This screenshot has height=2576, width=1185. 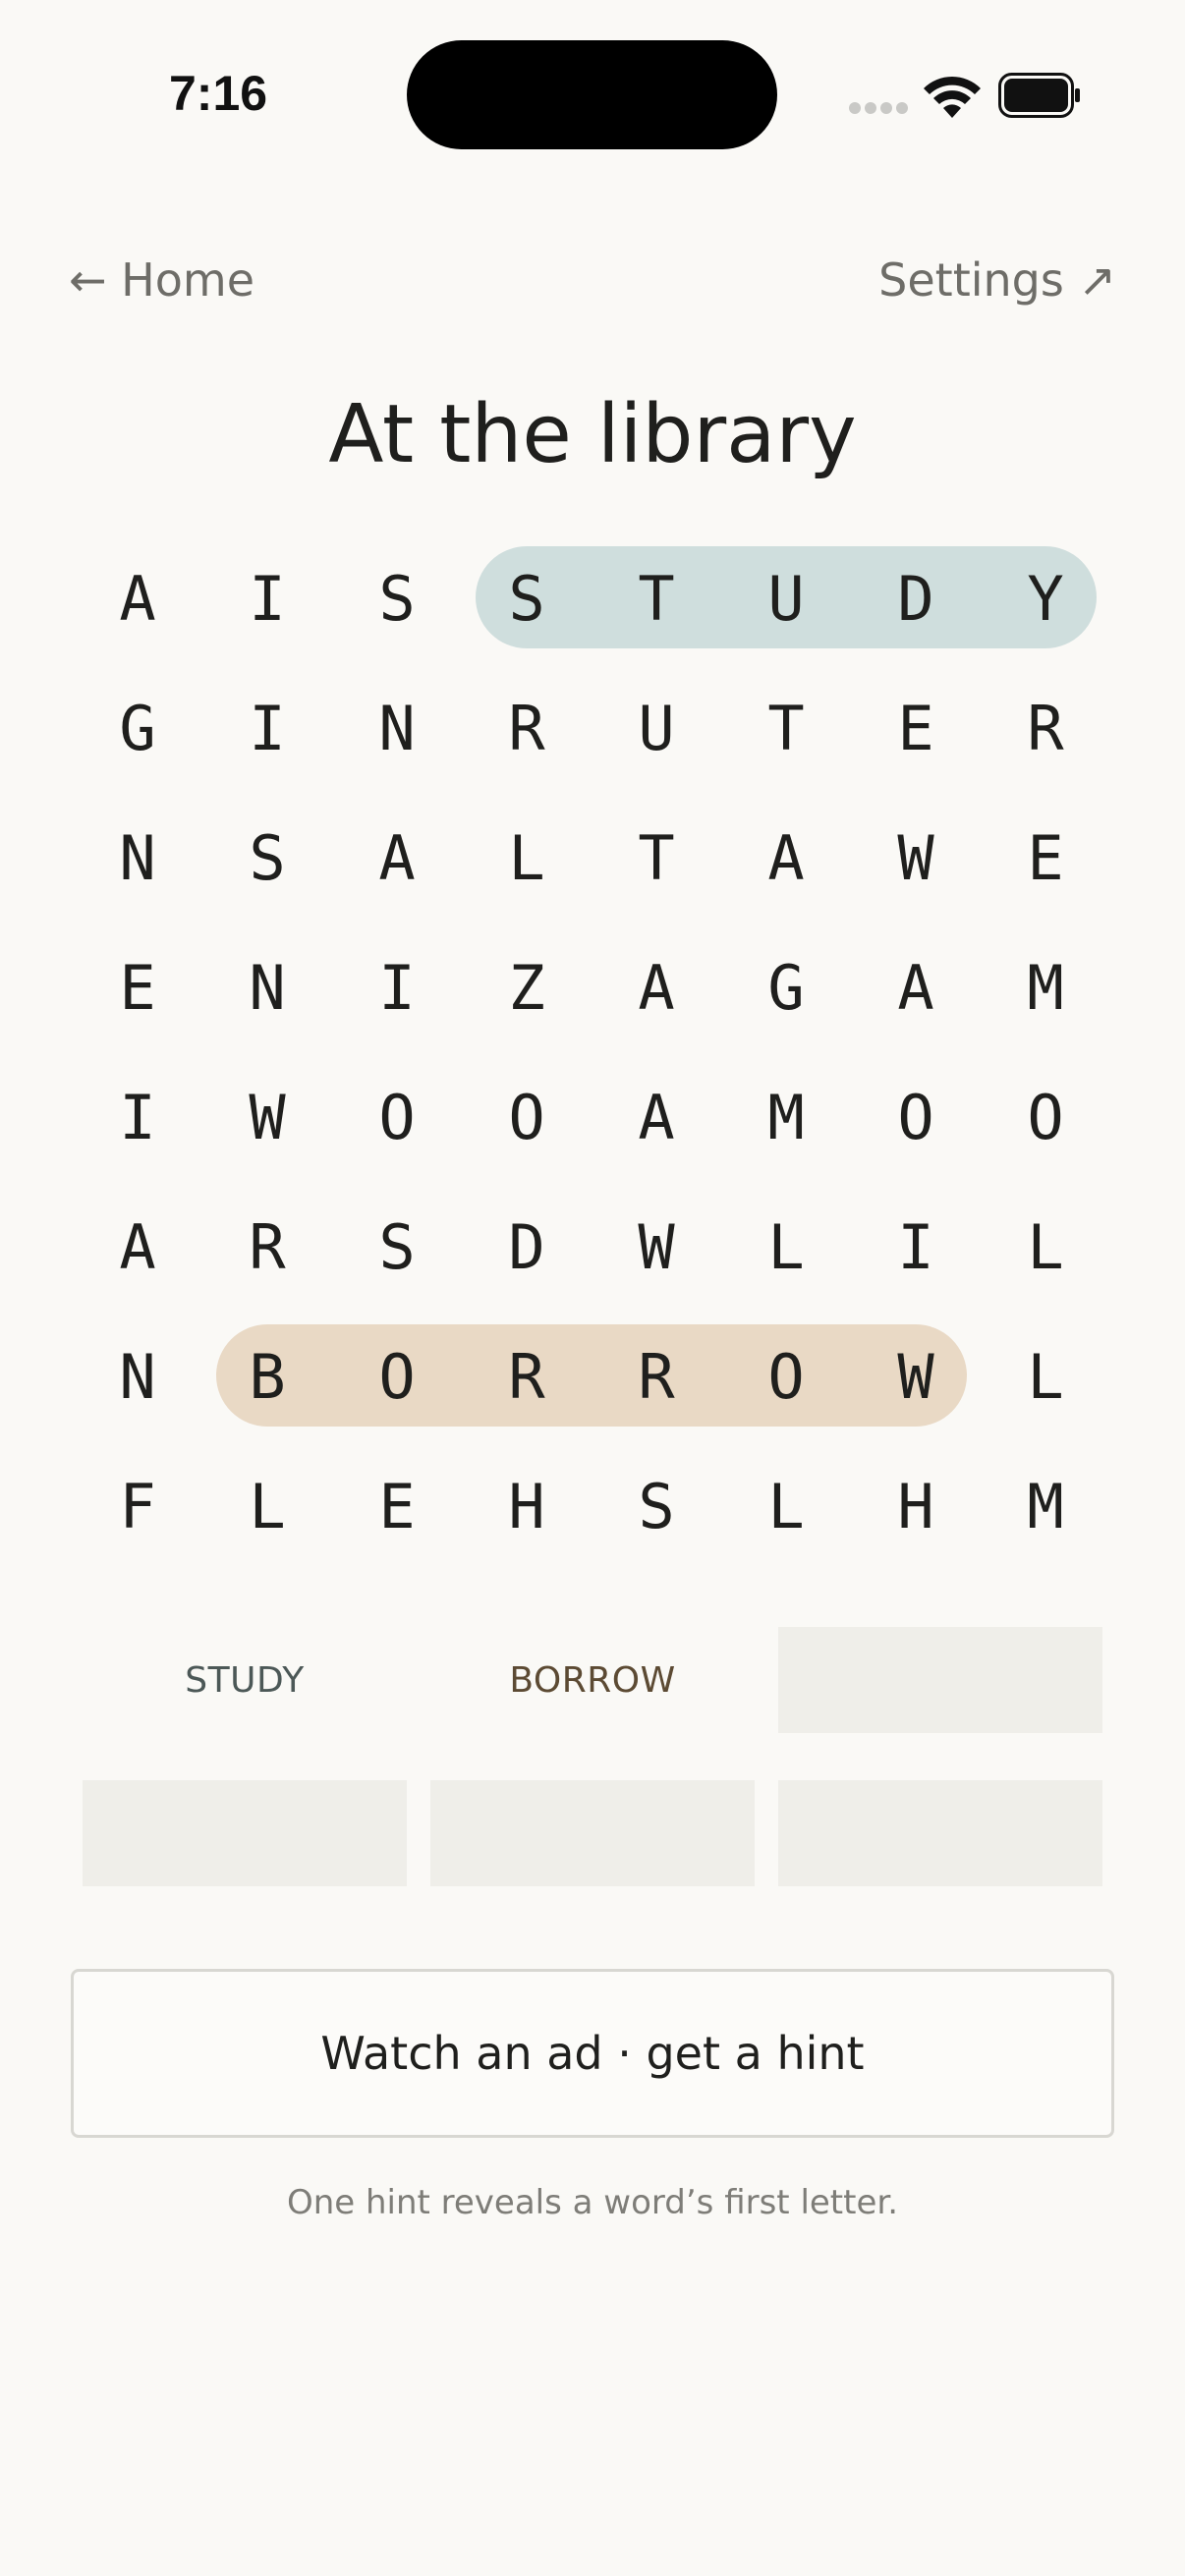 What do you see at coordinates (137, 1507) in the screenshot?
I see `grid-cell: F` at bounding box center [137, 1507].